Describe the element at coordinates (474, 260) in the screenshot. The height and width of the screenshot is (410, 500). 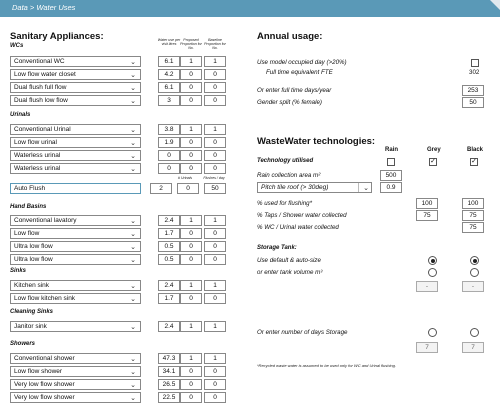
I see `default-size-radio-black` at that location.